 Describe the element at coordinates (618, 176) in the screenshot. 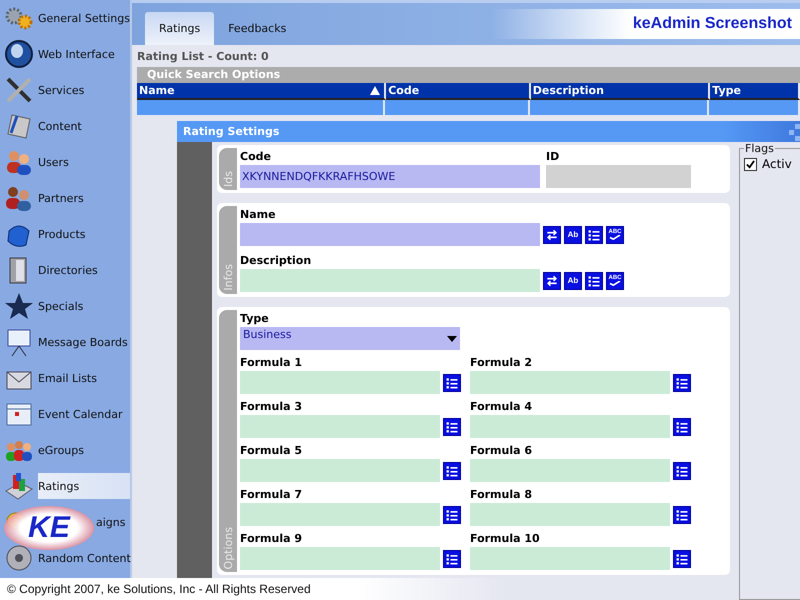

I see `read-only-field` at that location.